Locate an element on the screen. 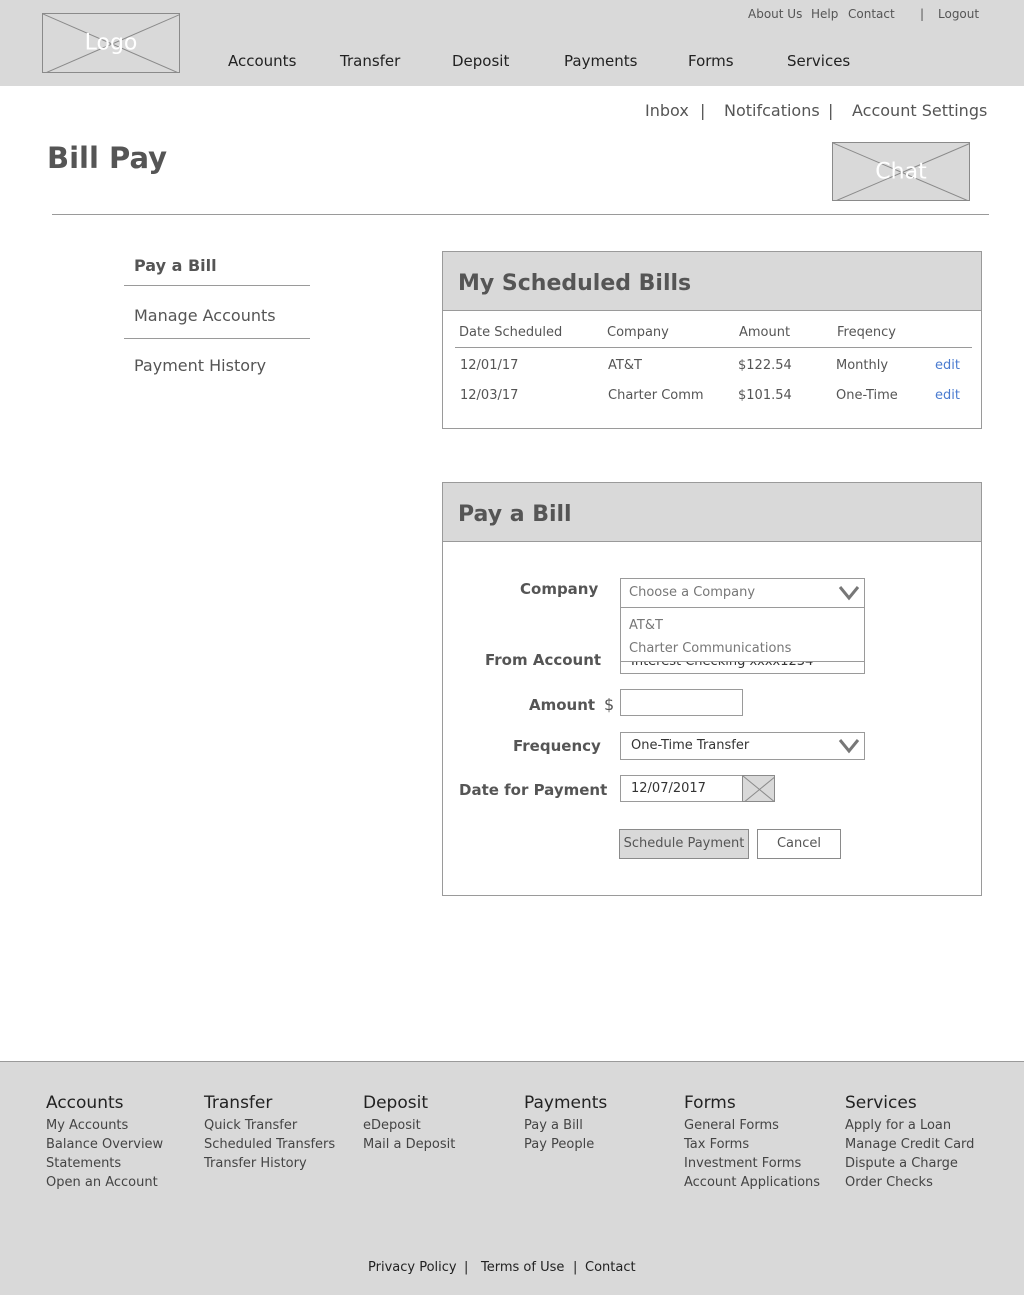 Image resolution: width=1024 pixels, height=1295 pixels. footer-link: General Forms is located at coordinates (761, 1125).